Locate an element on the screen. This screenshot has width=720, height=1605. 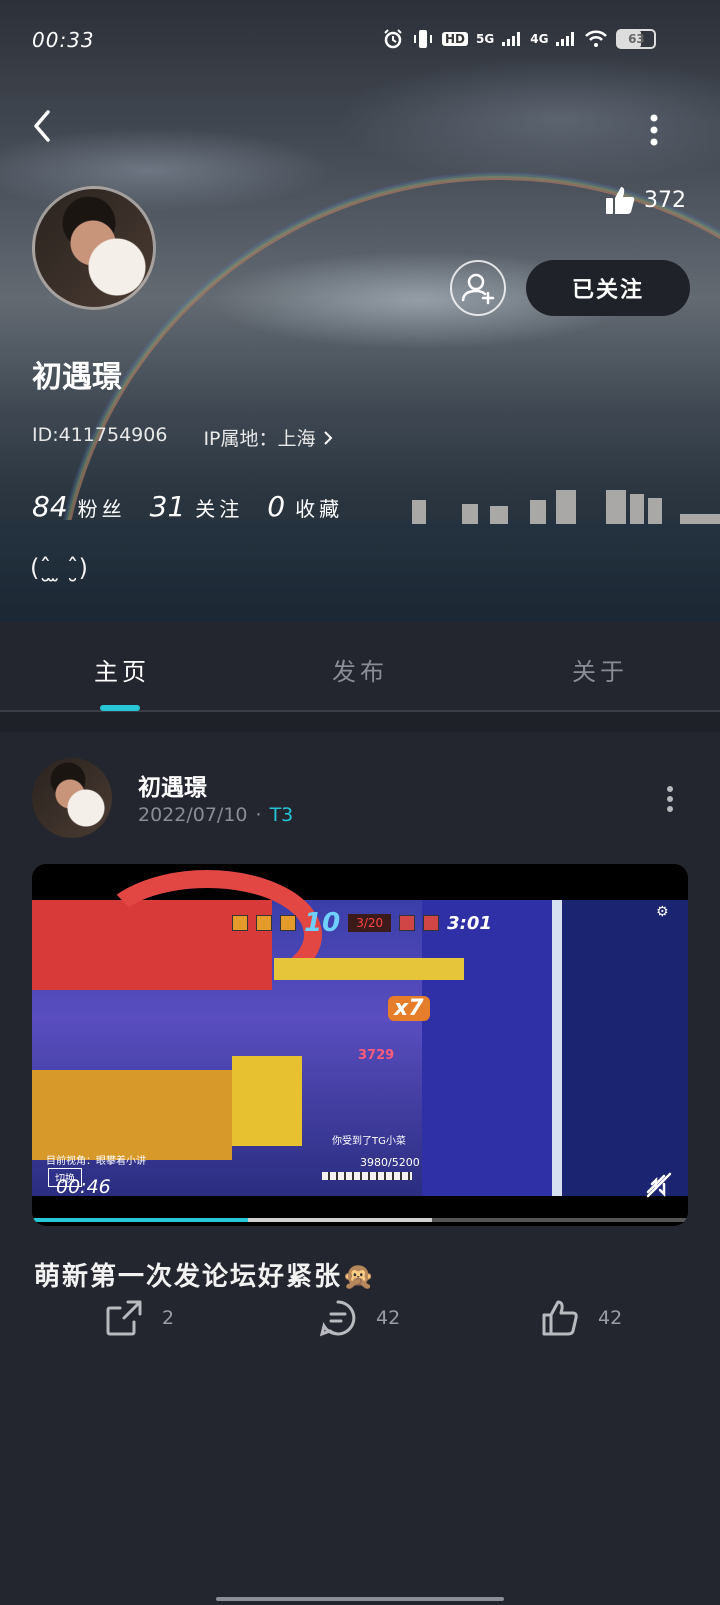
hud-damage: 3729 is located at coordinates (376, 1055).